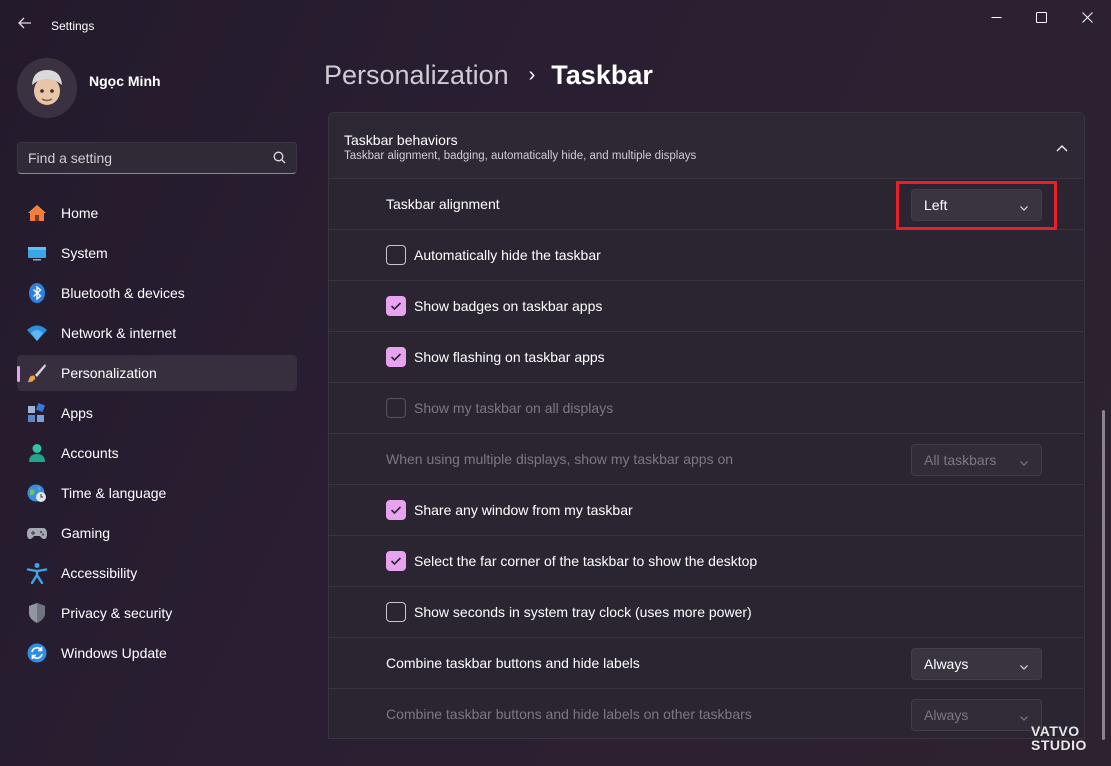 This screenshot has width=1111, height=766. I want to click on sidebar-item-privacy: Privacy & security, so click(157, 613).